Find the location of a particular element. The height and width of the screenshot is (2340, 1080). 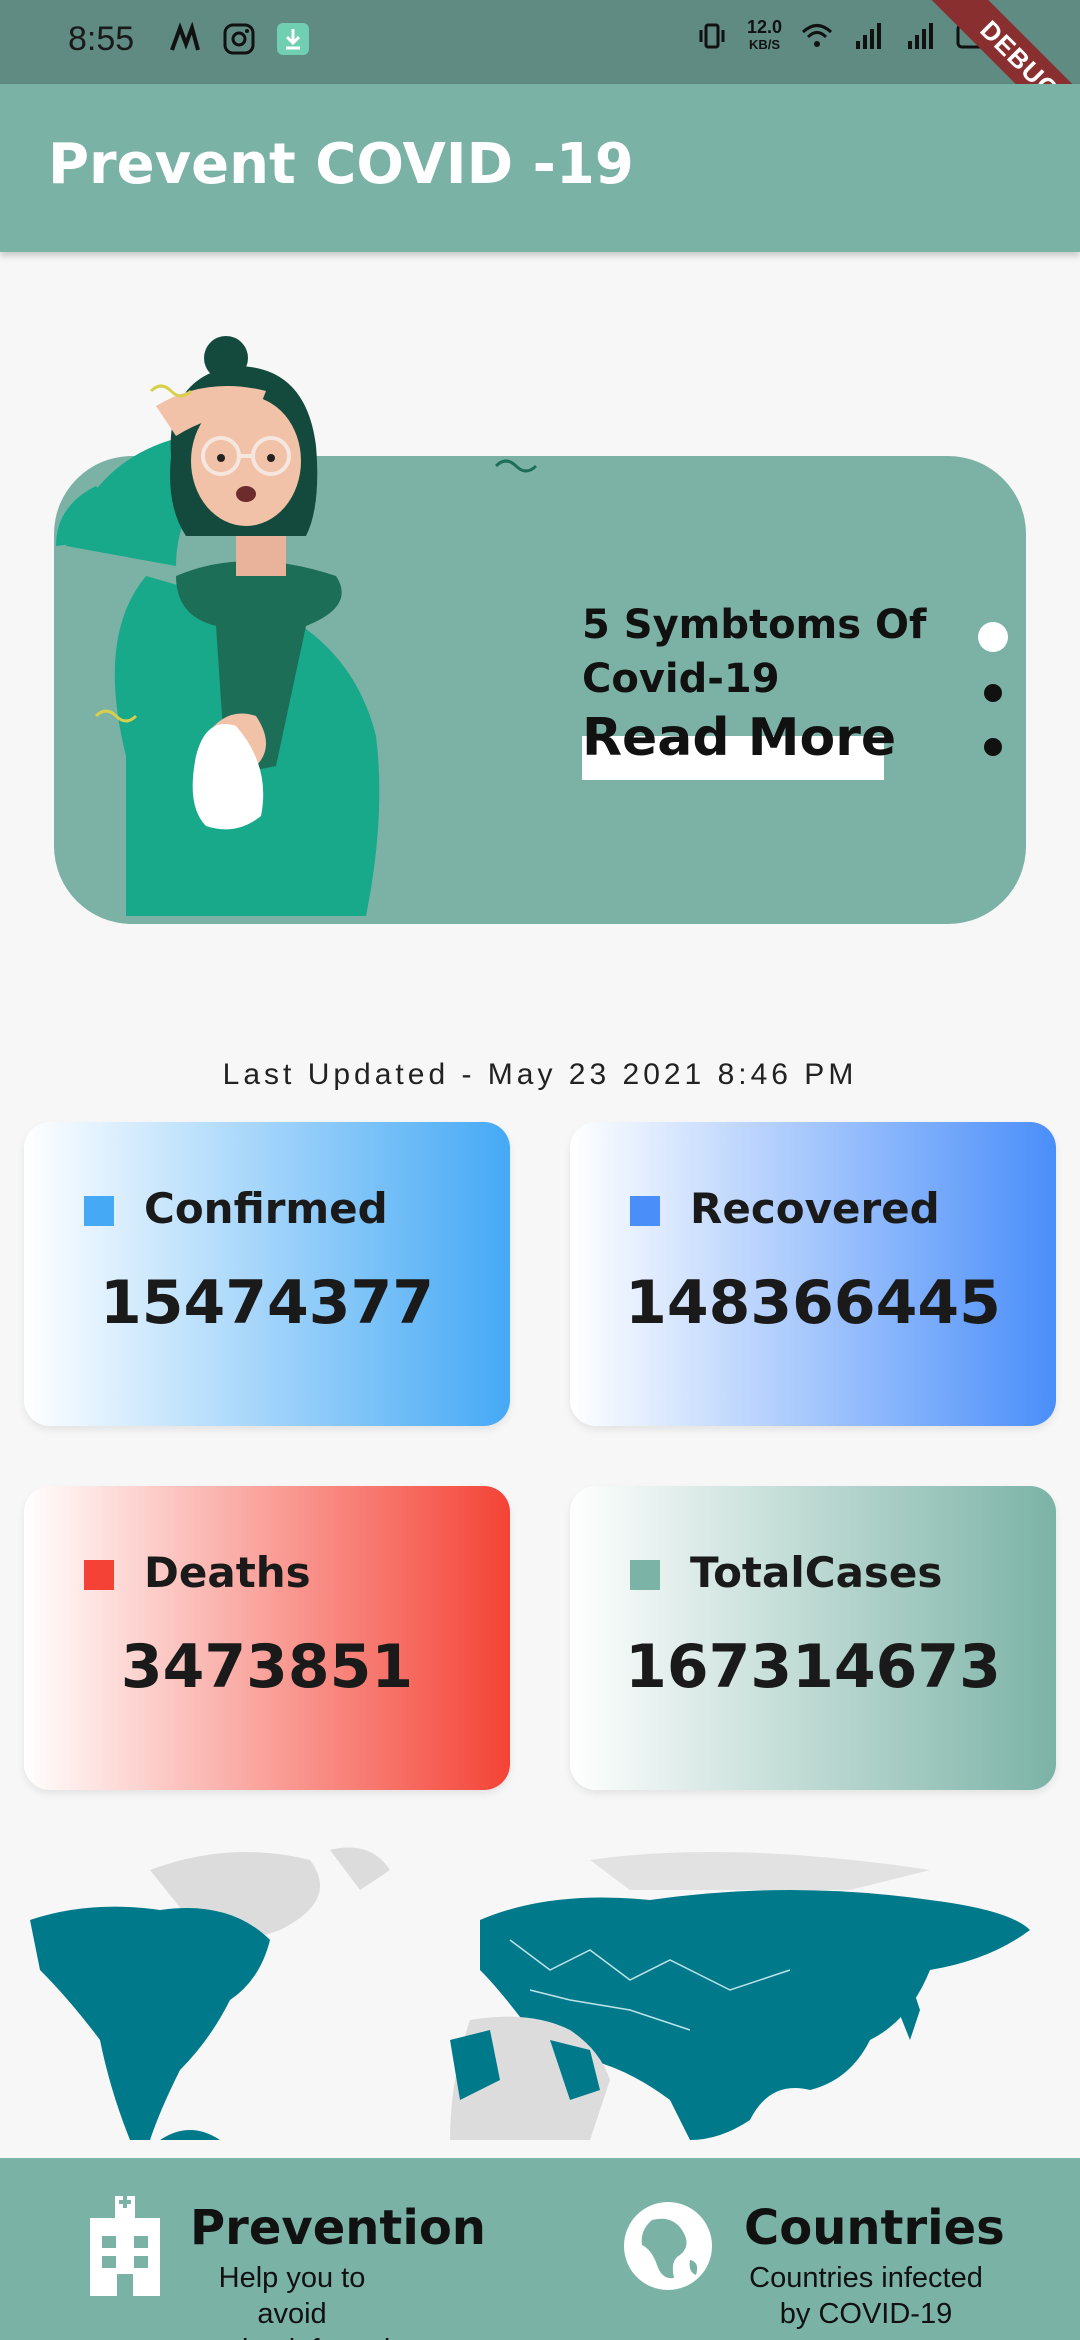

countries-nav-item: Countries Countries infected by COVID-19 is located at coordinates (830, 2249).